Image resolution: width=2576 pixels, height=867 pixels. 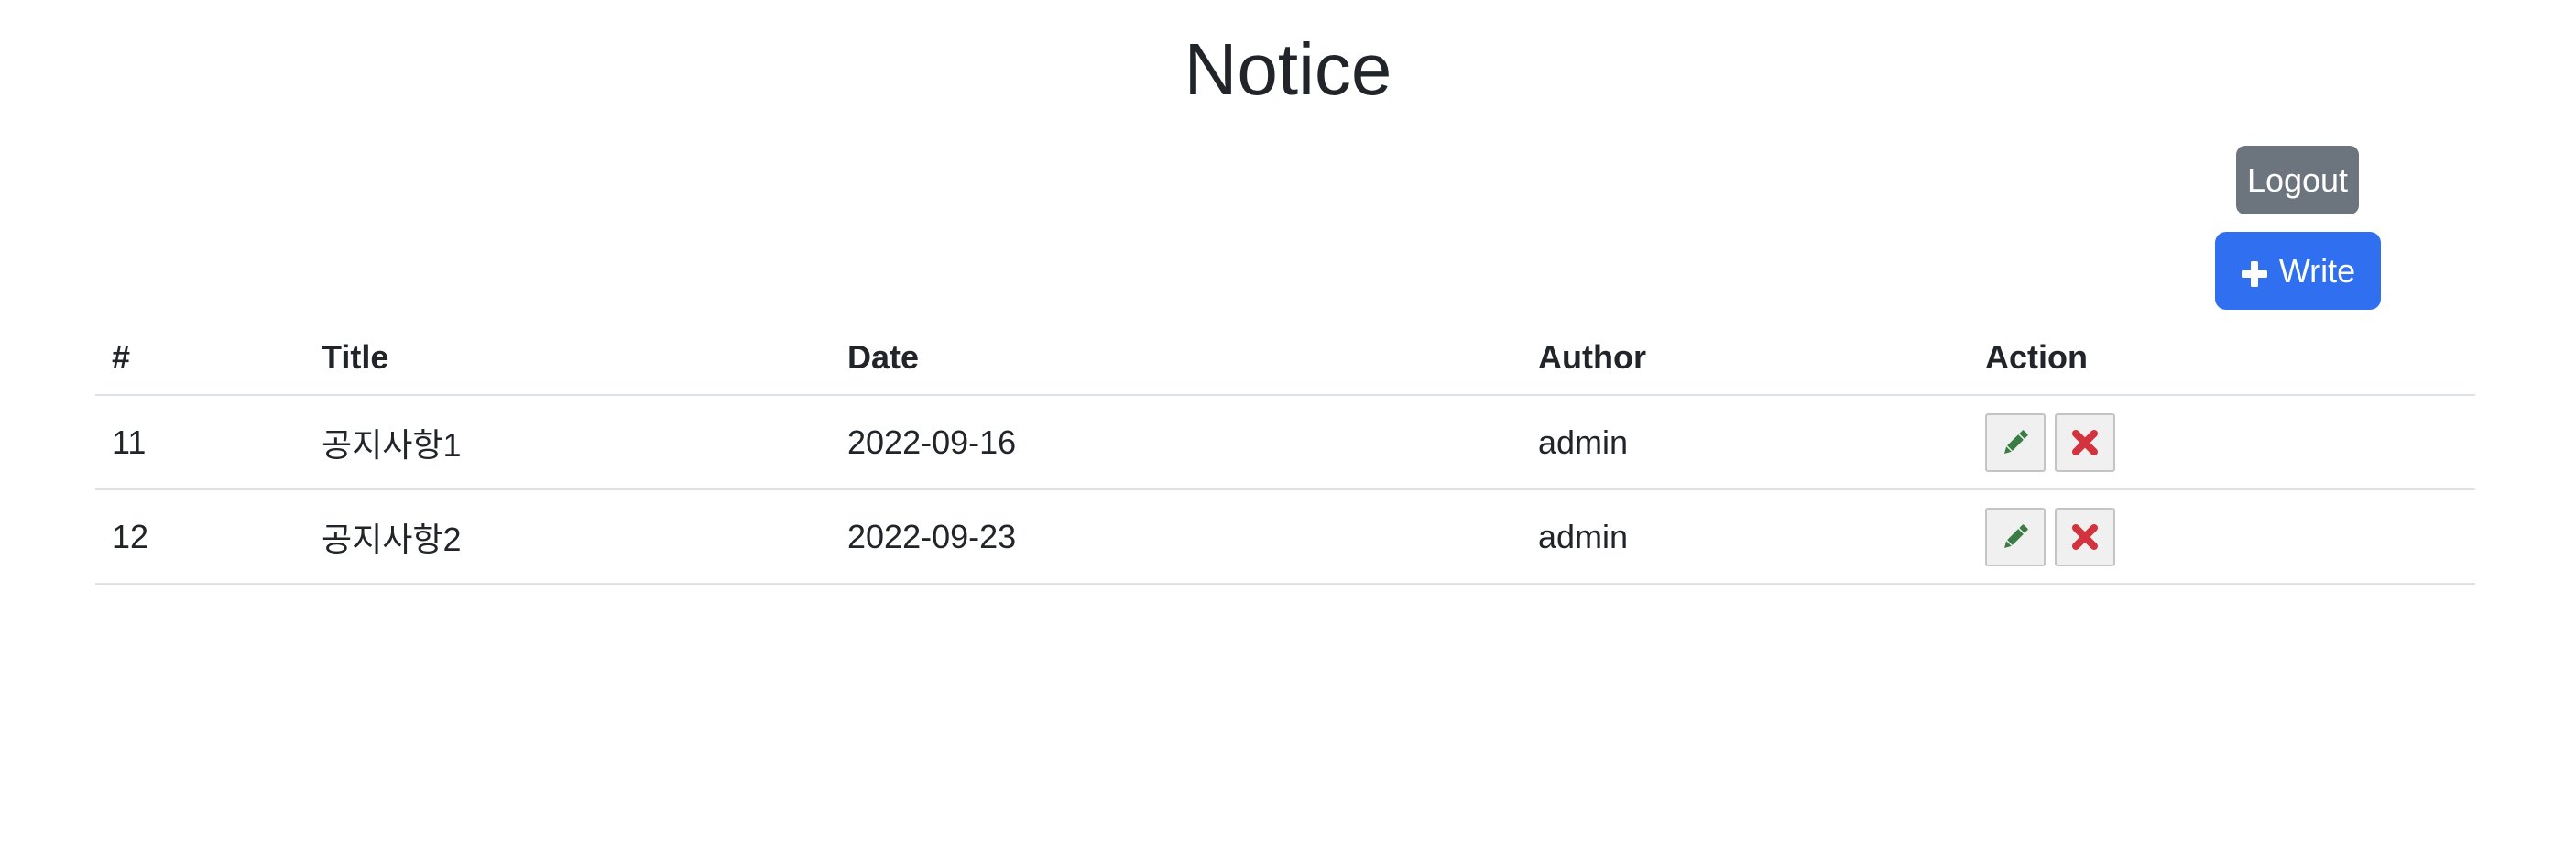 I want to click on row-title: 공지사항2, so click(x=392, y=536).